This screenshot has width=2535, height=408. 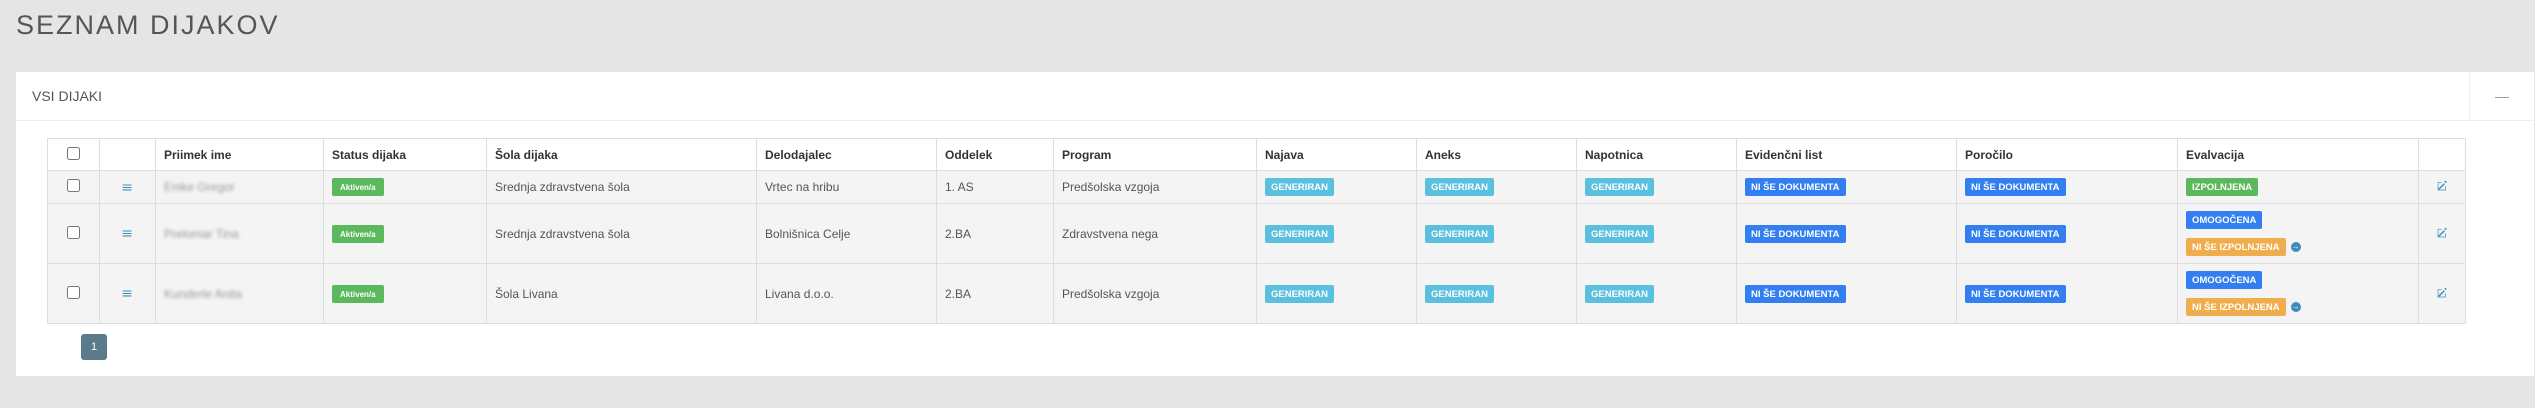 I want to click on student-school: Šola Livana, so click(x=621, y=293).